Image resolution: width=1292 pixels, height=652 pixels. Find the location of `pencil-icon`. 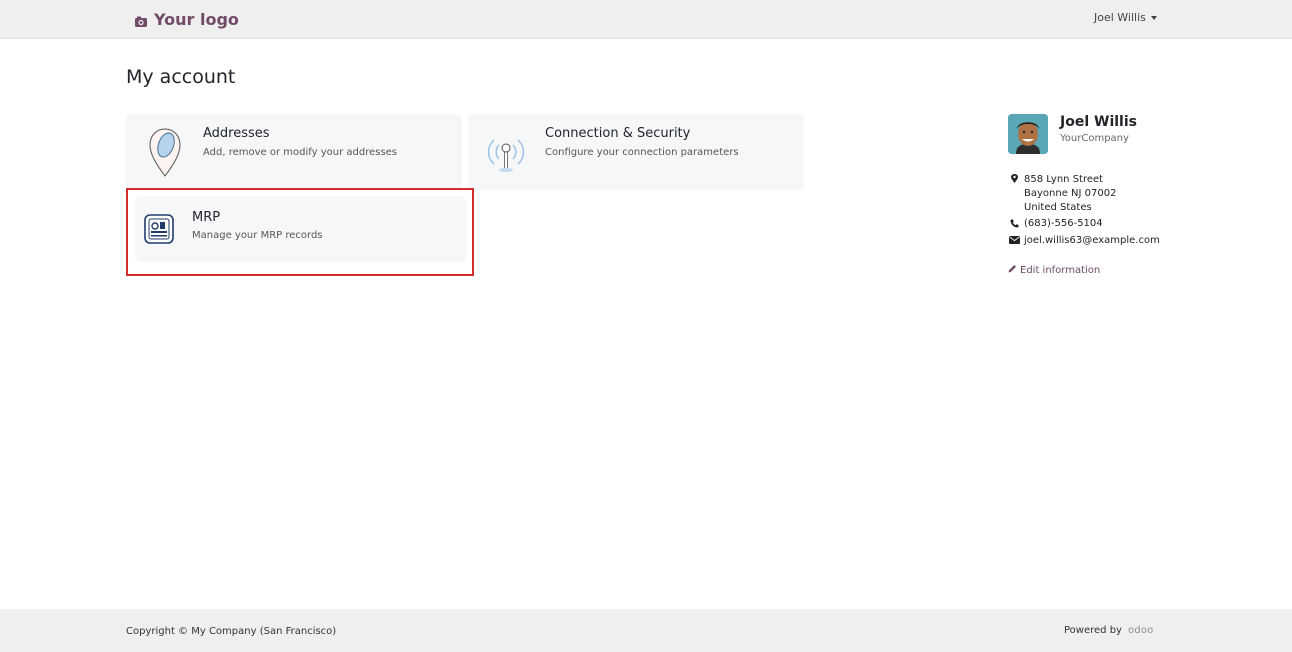

pencil-icon is located at coordinates (1012, 270).